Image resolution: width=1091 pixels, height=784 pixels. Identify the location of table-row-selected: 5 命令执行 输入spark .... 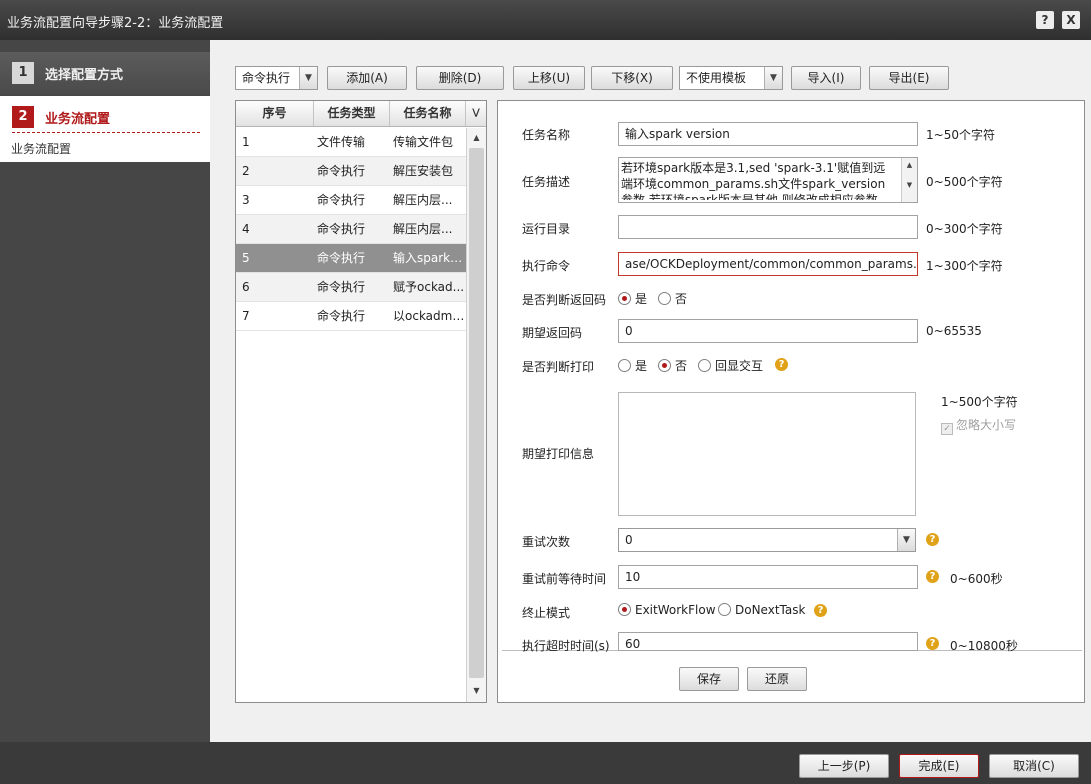
(351, 258).